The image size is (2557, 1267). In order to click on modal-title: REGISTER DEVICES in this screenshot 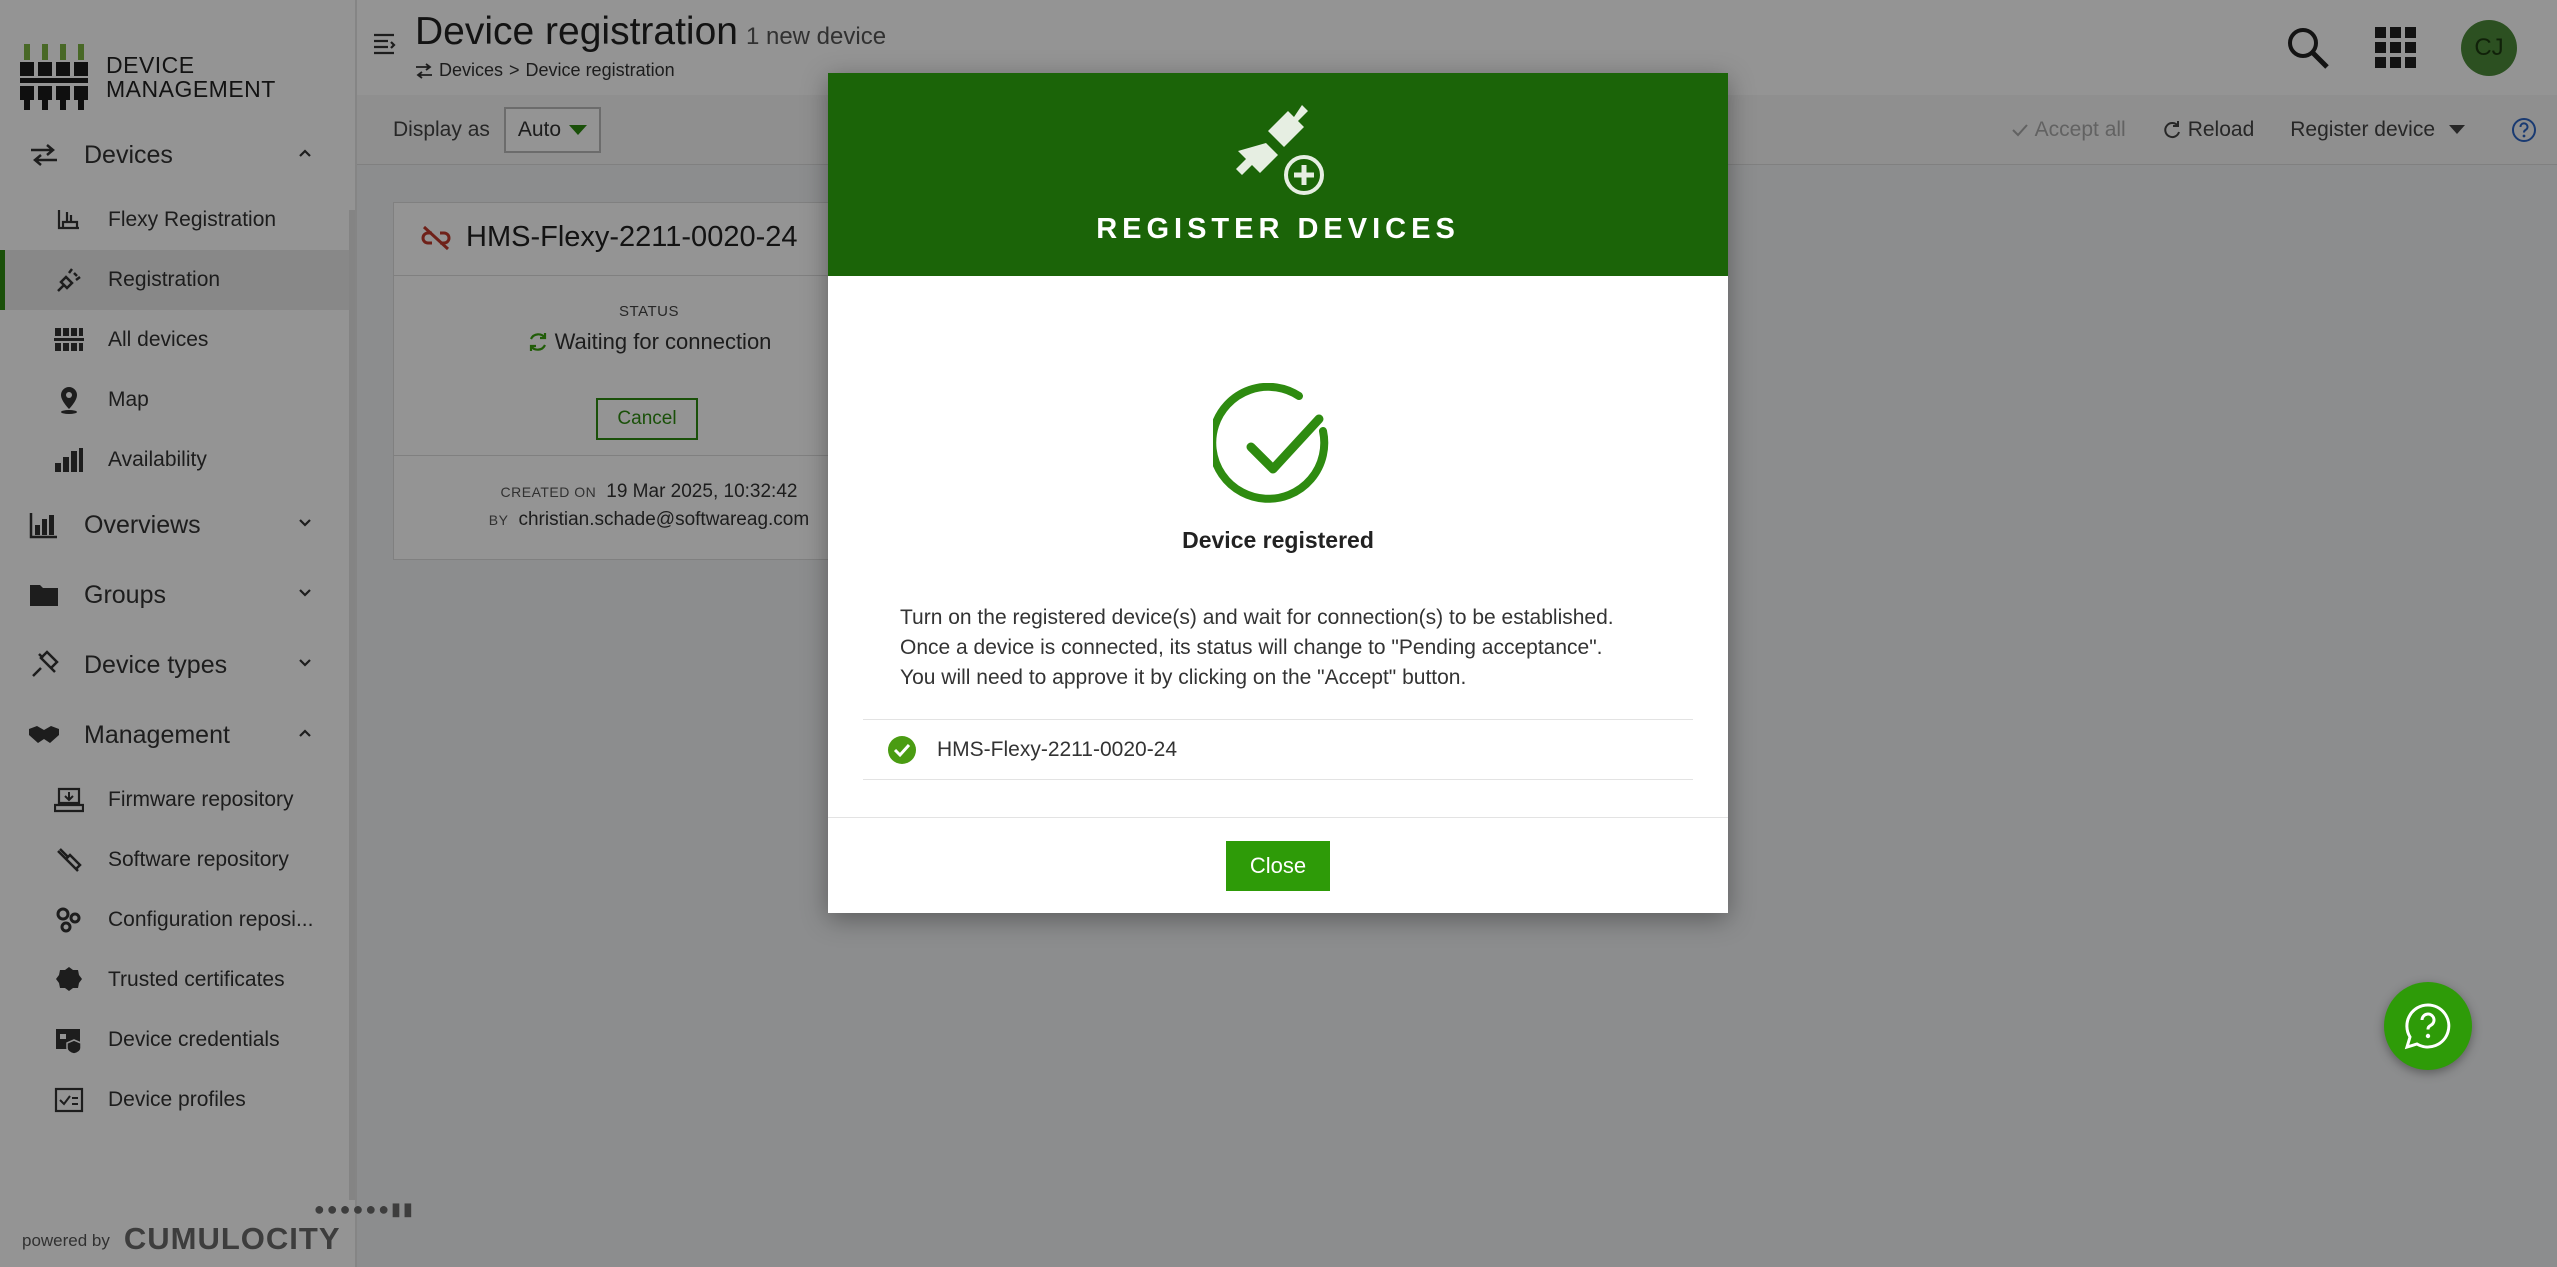, I will do `click(1278, 229)`.